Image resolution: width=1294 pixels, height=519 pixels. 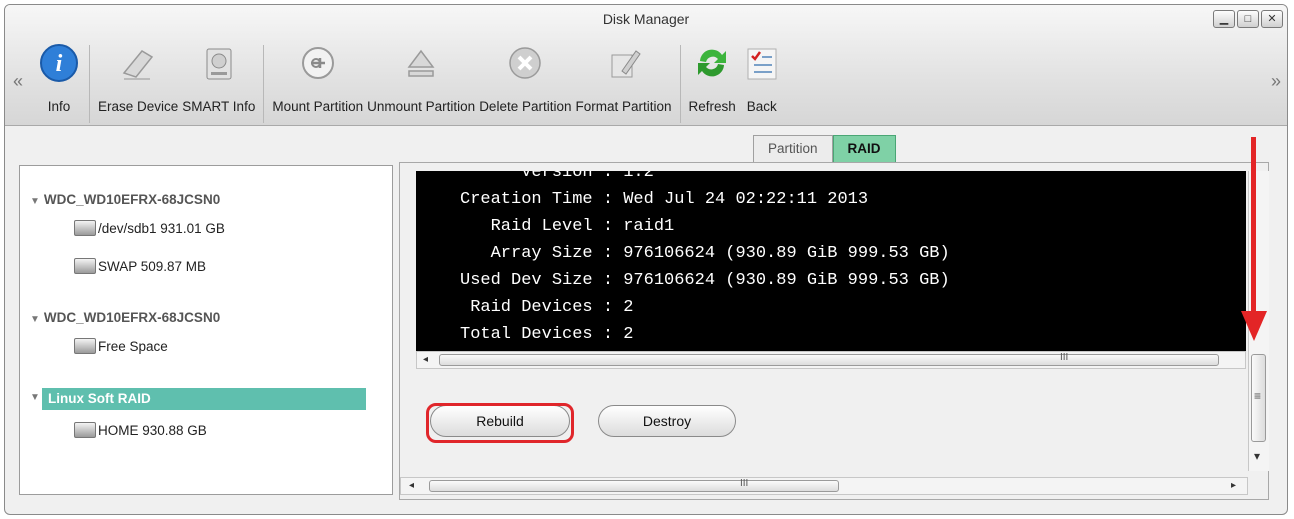 I want to click on toolbar-scroll-right-icon: », so click(x=1276, y=81).